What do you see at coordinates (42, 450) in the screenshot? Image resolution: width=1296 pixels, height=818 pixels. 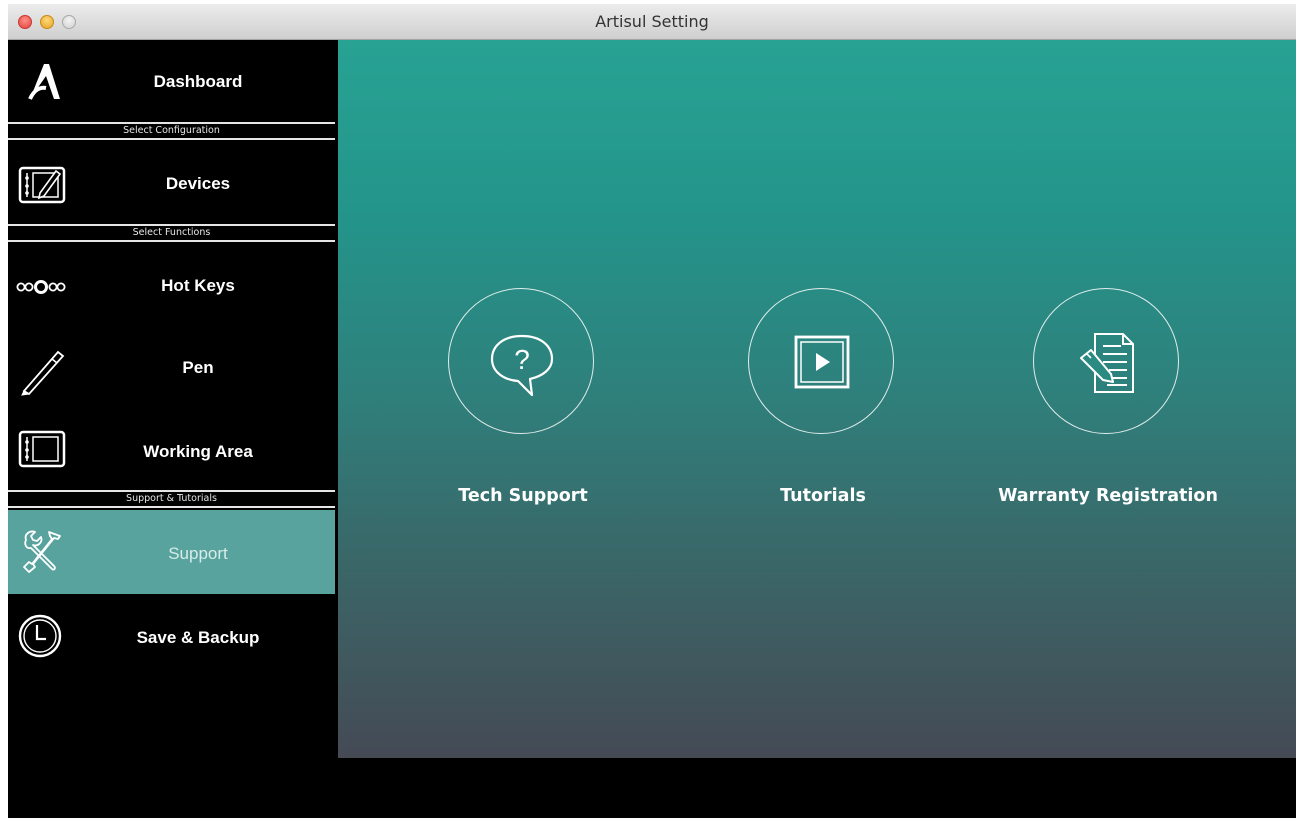 I see `tablet-icon` at bounding box center [42, 450].